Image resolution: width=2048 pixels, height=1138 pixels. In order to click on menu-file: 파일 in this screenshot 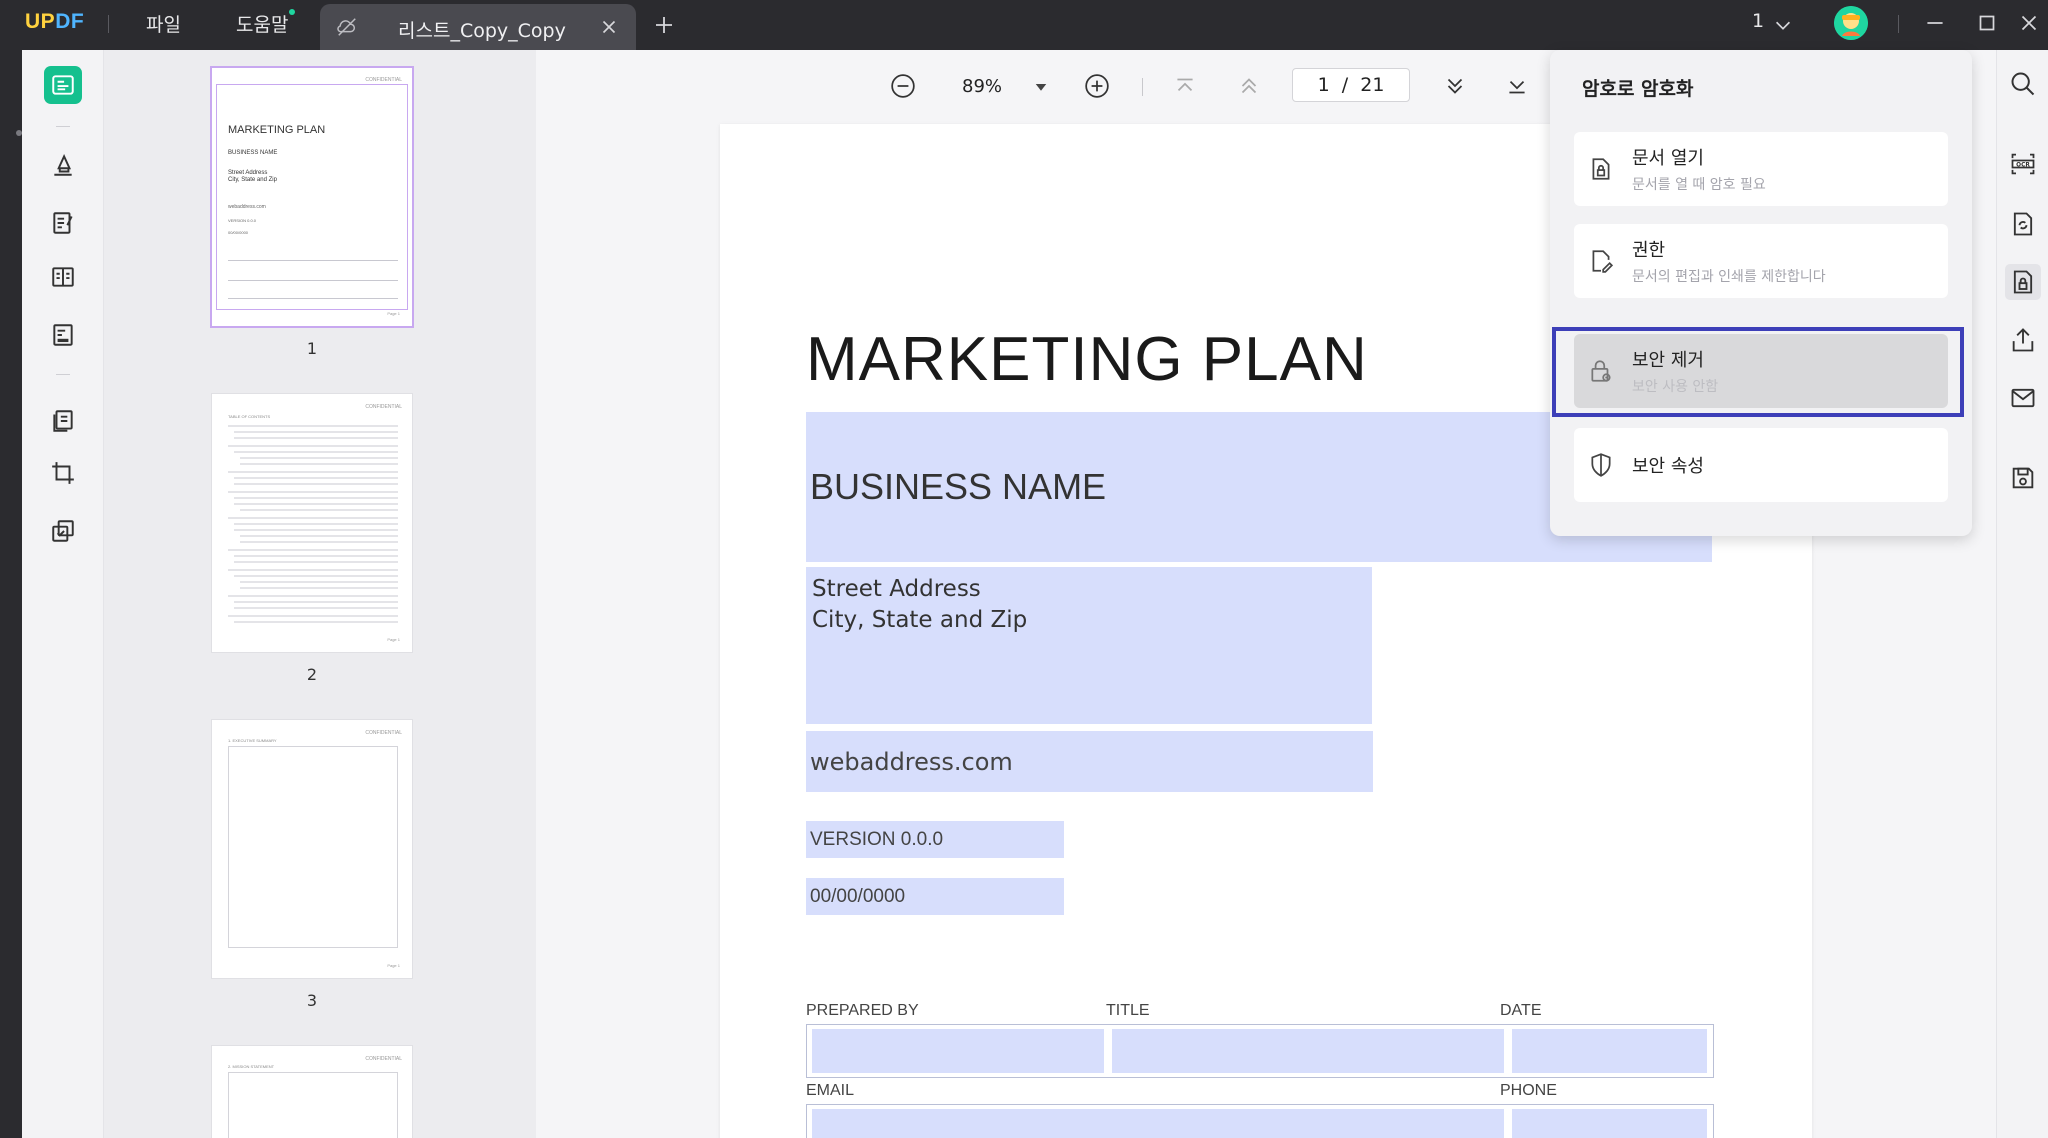, I will do `click(163, 23)`.